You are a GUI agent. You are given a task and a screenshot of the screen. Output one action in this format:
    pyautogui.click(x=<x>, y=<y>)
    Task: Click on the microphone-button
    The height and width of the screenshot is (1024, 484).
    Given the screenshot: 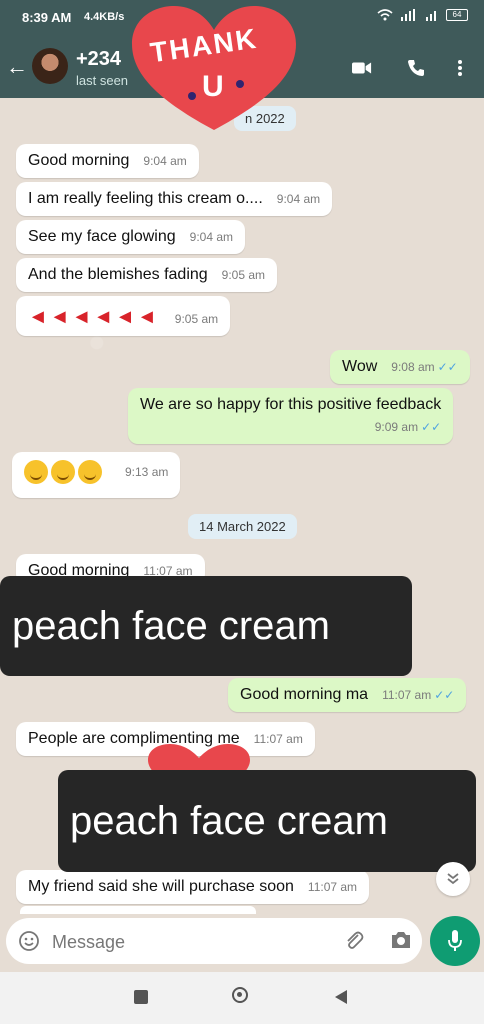 What is the action you would take?
    pyautogui.click(x=455, y=941)
    